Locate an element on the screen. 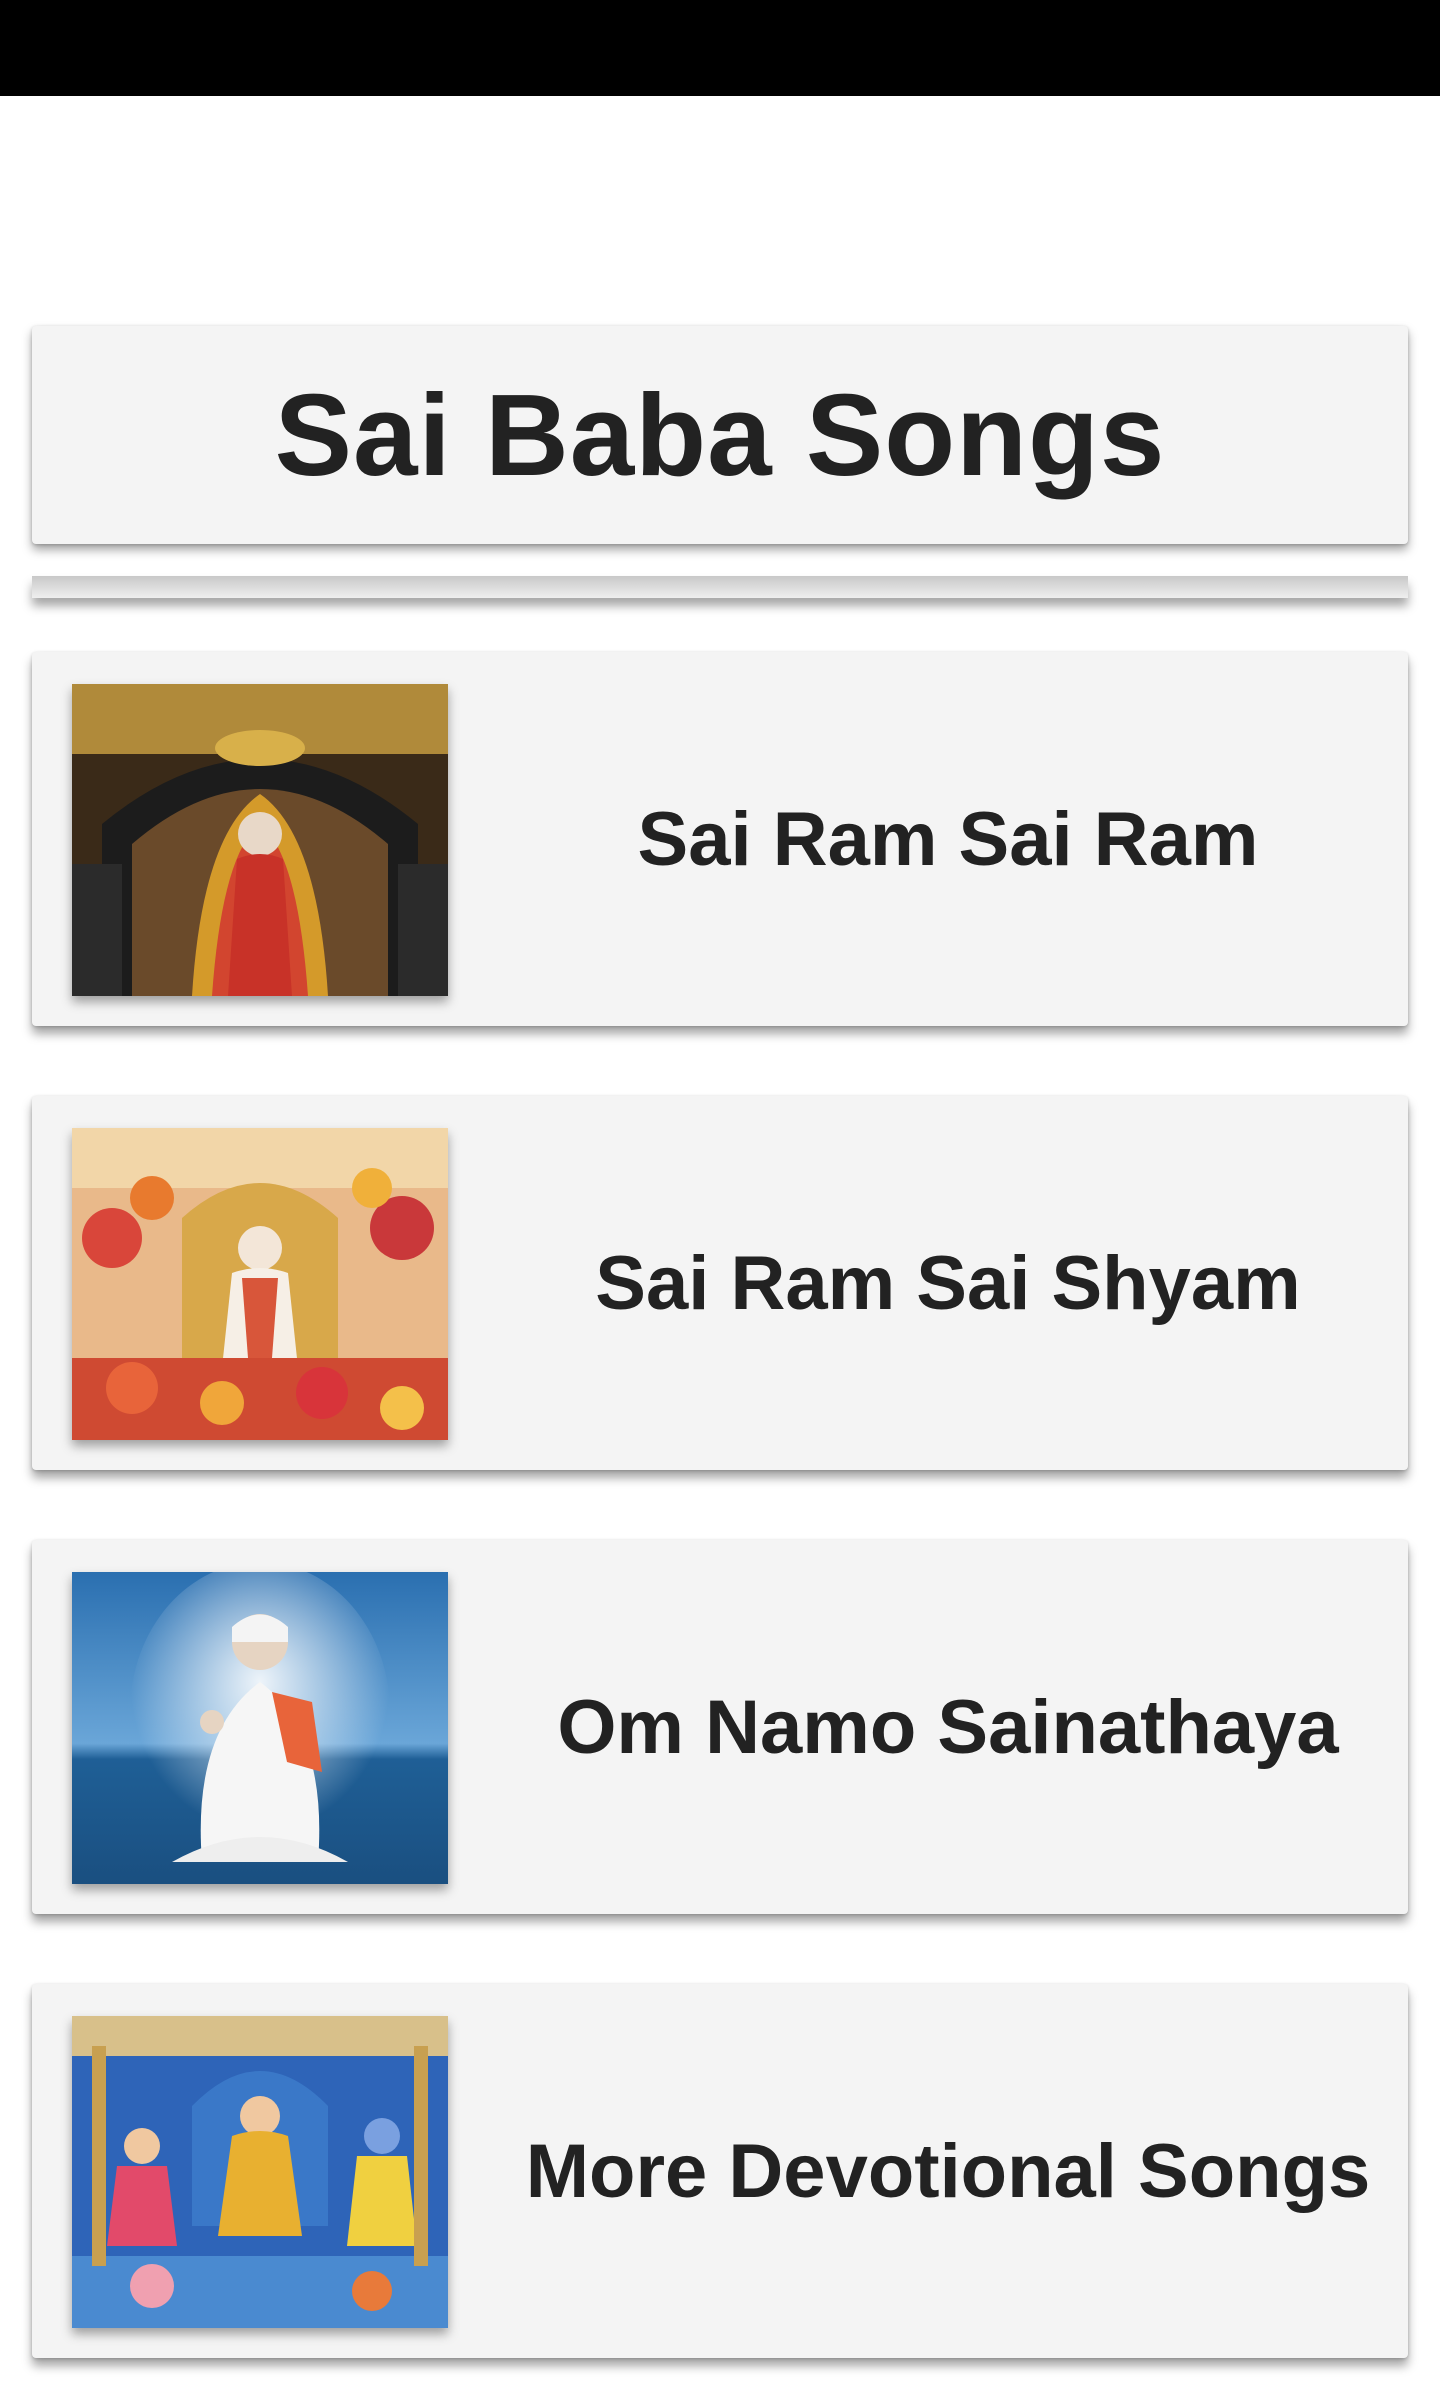  sai-baba-temple-image is located at coordinates (260, 840).